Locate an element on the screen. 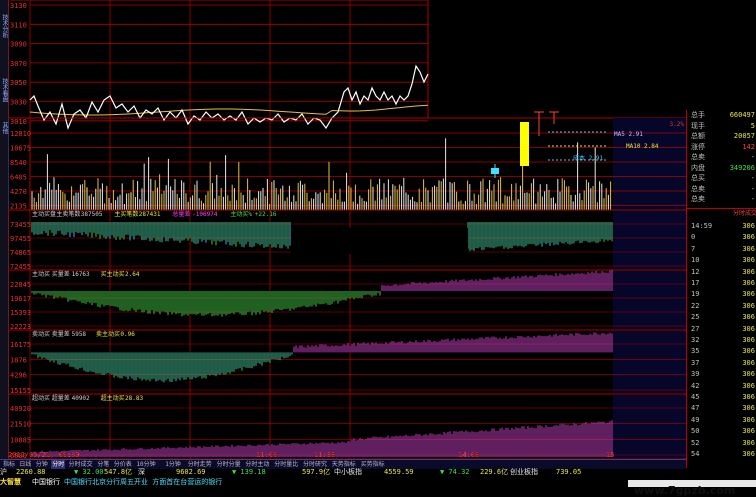 This screenshot has height=497, width=756. tick-row: 10 306 is located at coordinates (721, 260).